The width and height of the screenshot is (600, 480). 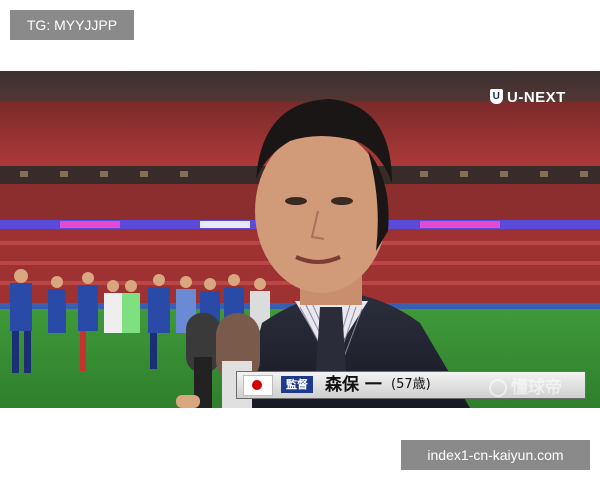 I want to click on person-name: 森保 一, so click(x=353, y=385).